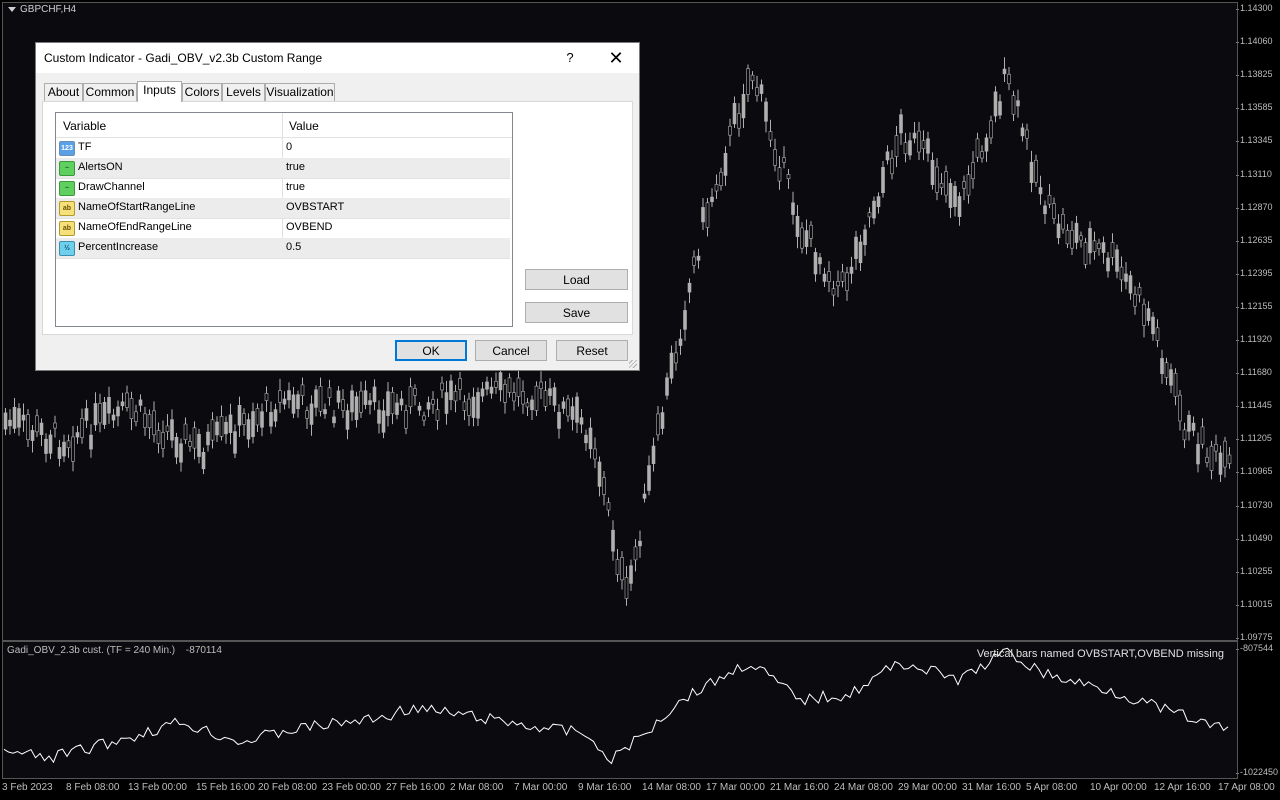 This screenshot has width=1280, height=800. Describe the element at coordinates (300, 92) in the screenshot. I see `tab-visualization: Visualization` at that location.